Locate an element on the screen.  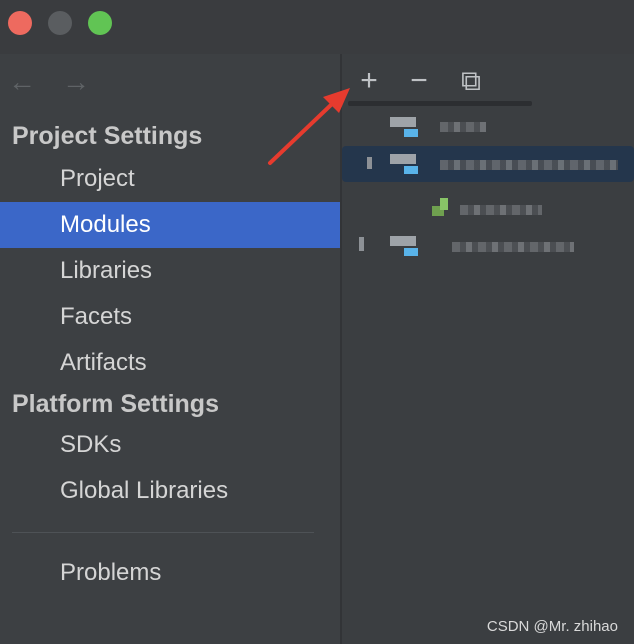
blurred-folder-name is located at coordinates (501, 210).